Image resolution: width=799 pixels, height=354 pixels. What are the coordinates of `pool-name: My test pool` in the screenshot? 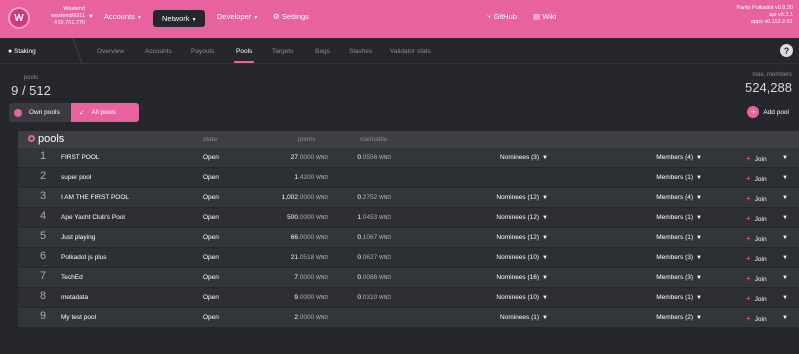 It's located at (79, 317).